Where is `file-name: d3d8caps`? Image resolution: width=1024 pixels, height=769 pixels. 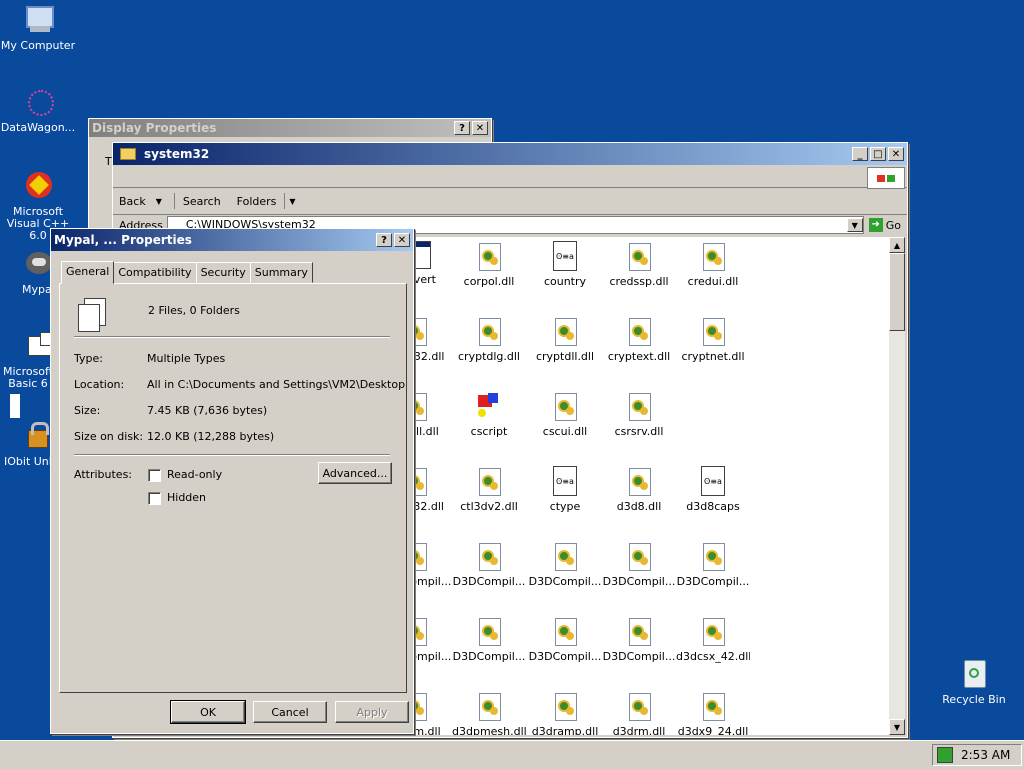
file-name: d3d8caps is located at coordinates (713, 506).